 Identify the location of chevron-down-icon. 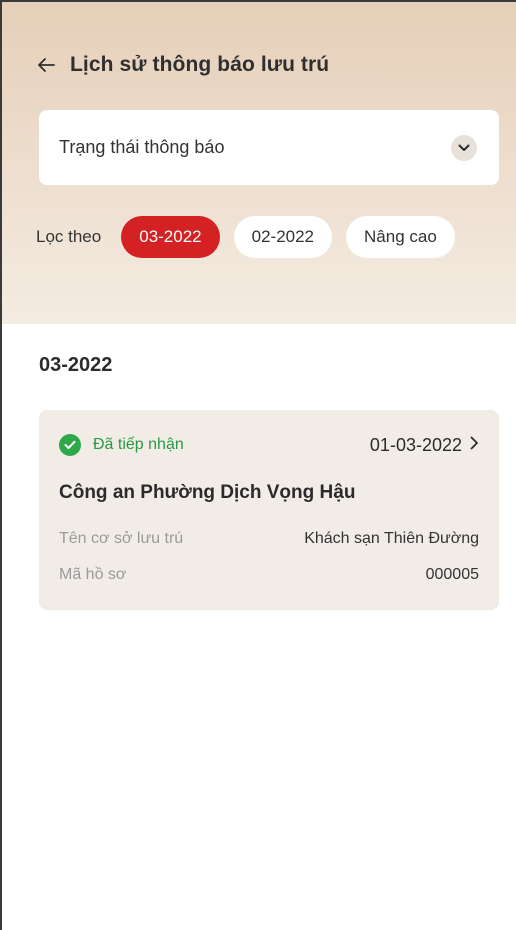
(464, 147).